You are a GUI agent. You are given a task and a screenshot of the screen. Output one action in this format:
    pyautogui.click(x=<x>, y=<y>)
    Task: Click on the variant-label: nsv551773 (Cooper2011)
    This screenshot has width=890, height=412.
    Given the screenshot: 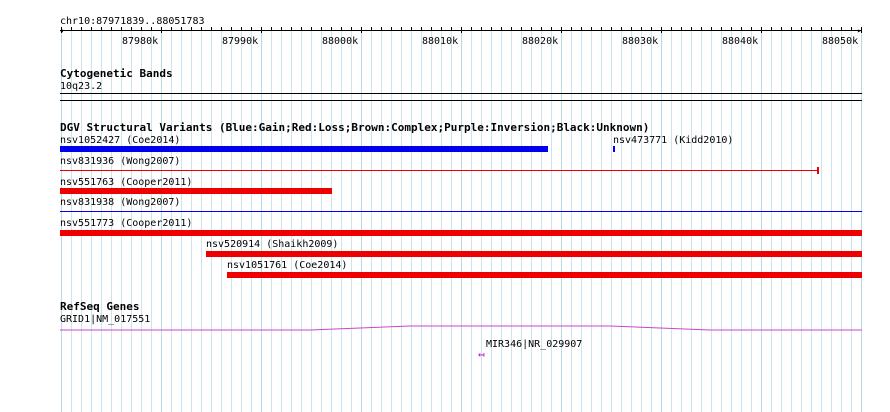 What is the action you would take?
    pyautogui.click(x=126, y=223)
    